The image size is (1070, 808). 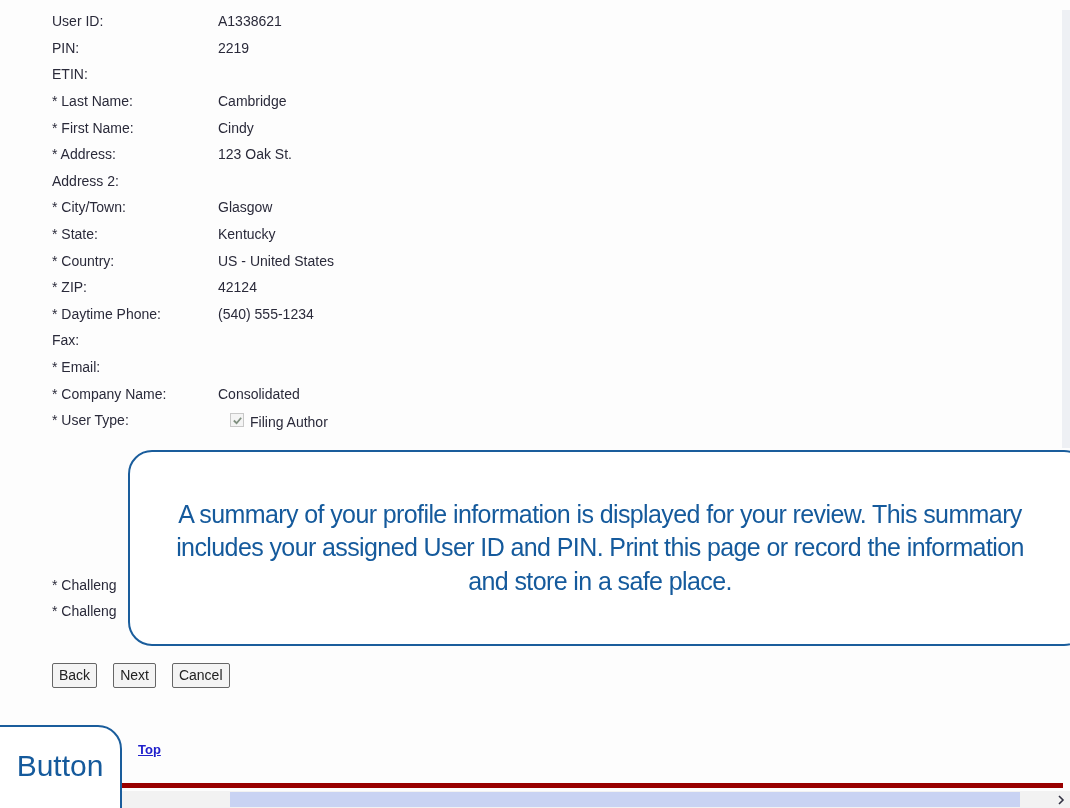 I want to click on field-value: Glasgow, so click(x=245, y=207).